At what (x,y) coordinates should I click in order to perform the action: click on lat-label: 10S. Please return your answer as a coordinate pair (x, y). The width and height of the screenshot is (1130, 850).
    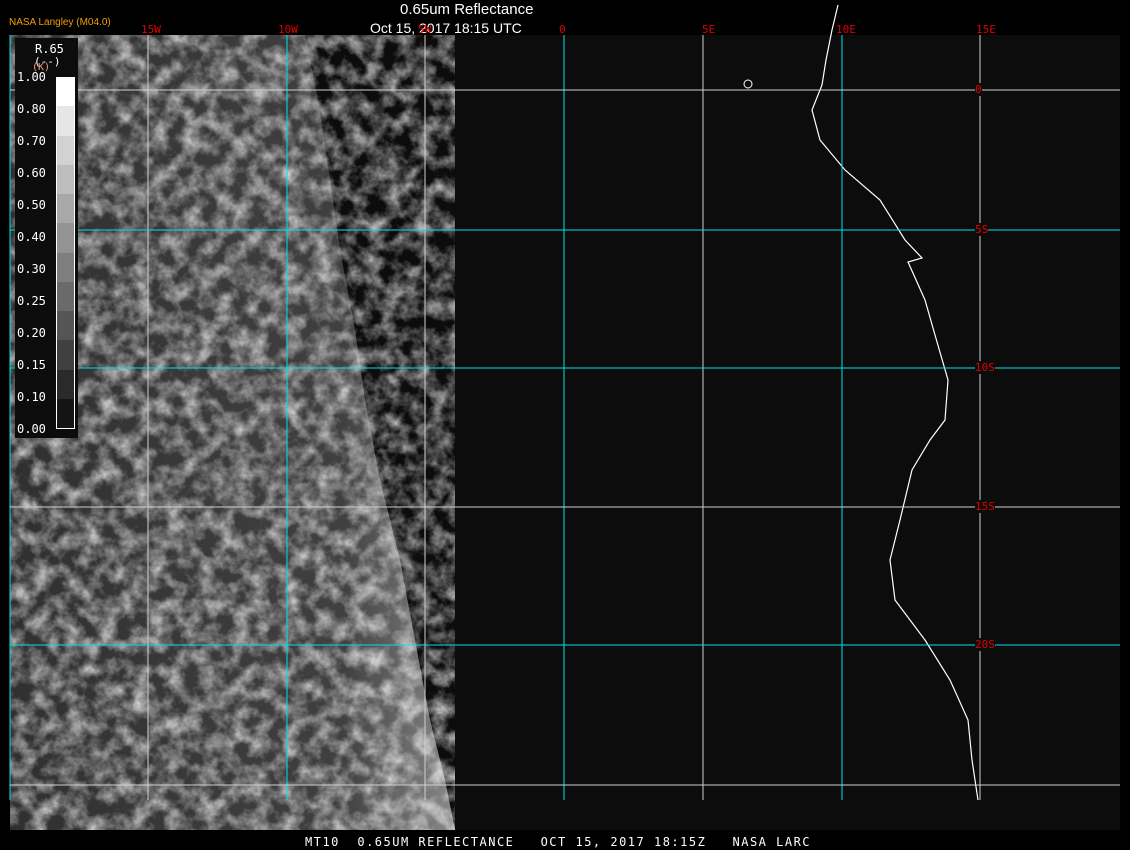
    Looking at the image, I should click on (985, 367).